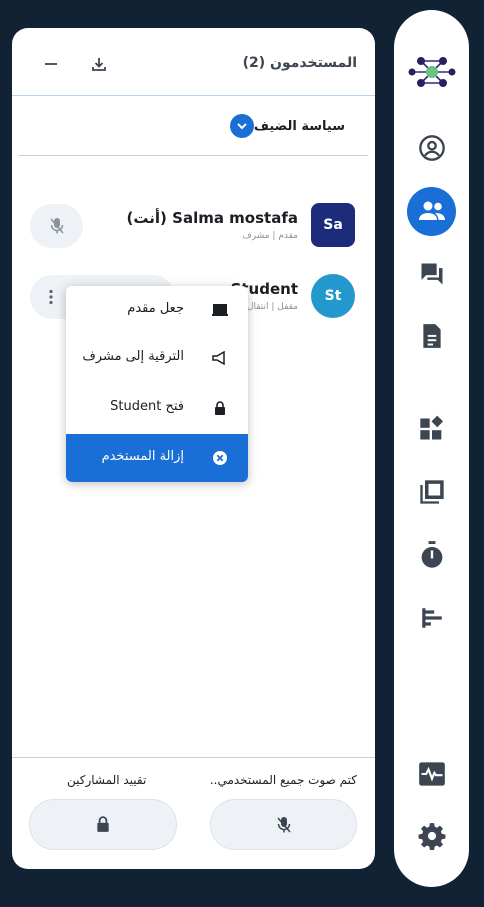 This screenshot has width=484, height=907. Describe the element at coordinates (283, 780) in the screenshot. I see `mute-all-label: كتم صوت جميع المستخدمي..` at that location.